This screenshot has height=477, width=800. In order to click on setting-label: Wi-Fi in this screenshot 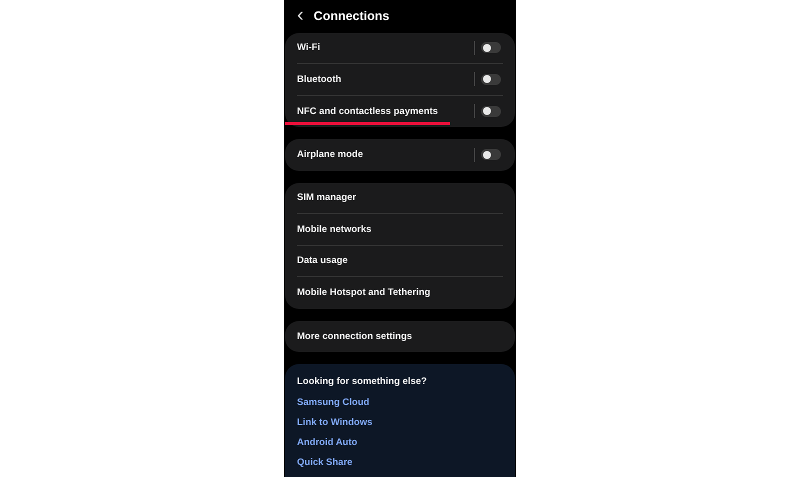, I will do `click(309, 48)`.